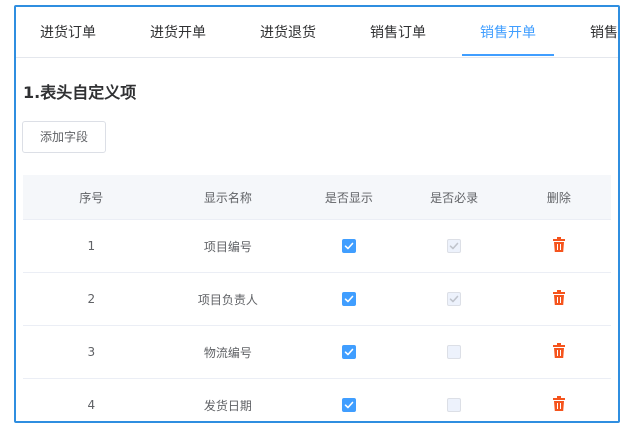 The image size is (636, 434). Describe the element at coordinates (349, 197) in the screenshot. I see `header-show: 是否显示` at that location.